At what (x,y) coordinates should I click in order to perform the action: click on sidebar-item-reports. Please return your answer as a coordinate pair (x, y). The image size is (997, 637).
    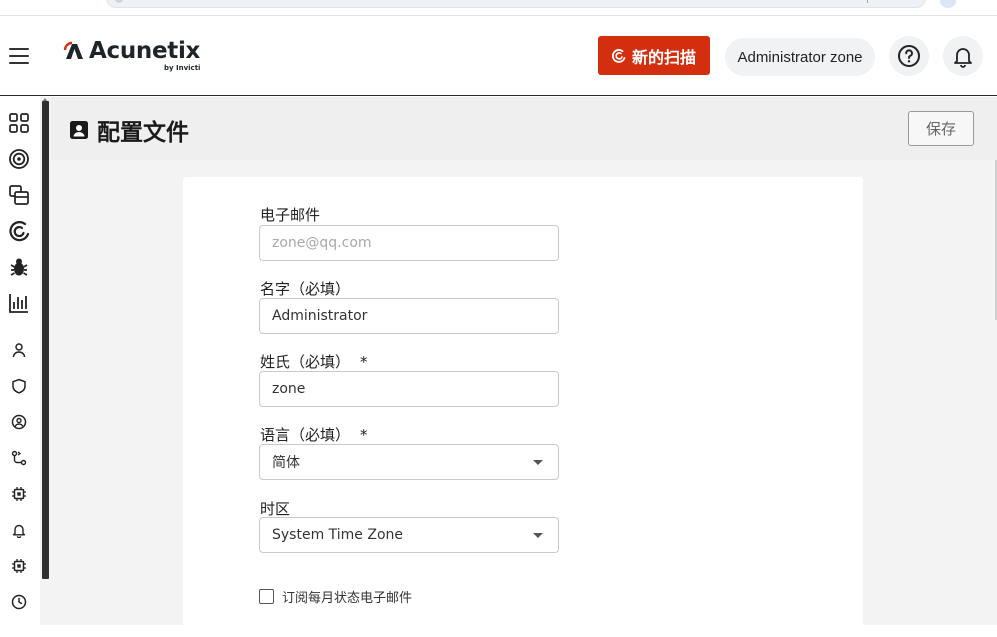
    Looking at the image, I should click on (19, 303).